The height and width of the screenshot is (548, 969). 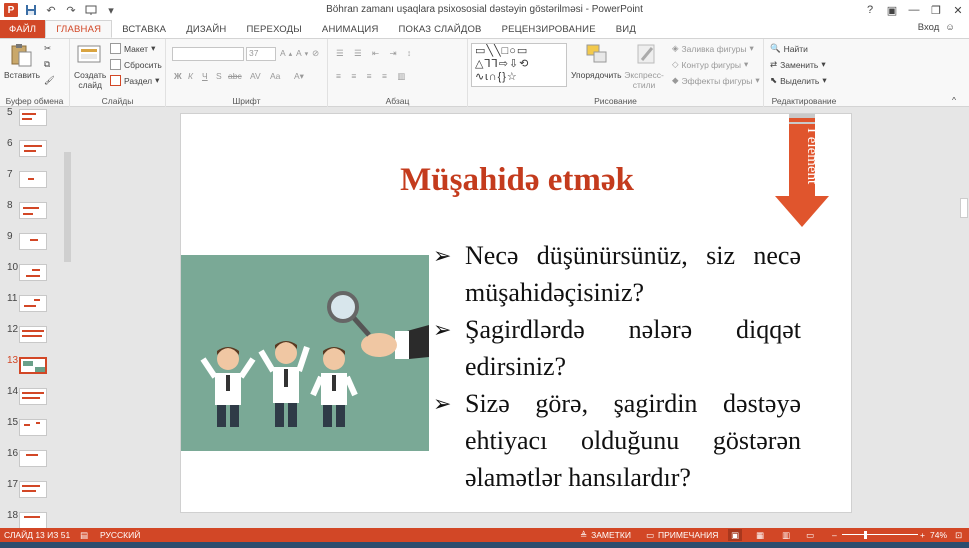 I want to click on font-name-input, so click(x=208, y=54).